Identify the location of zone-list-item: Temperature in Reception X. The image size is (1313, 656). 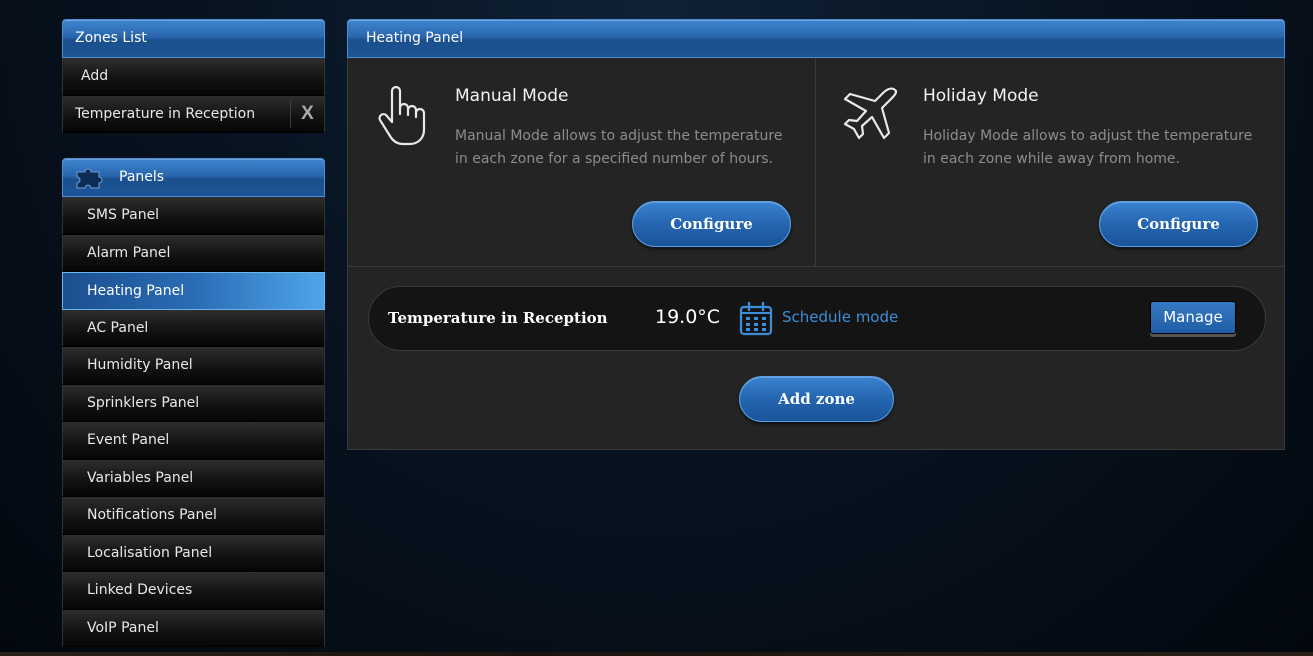
(193, 114).